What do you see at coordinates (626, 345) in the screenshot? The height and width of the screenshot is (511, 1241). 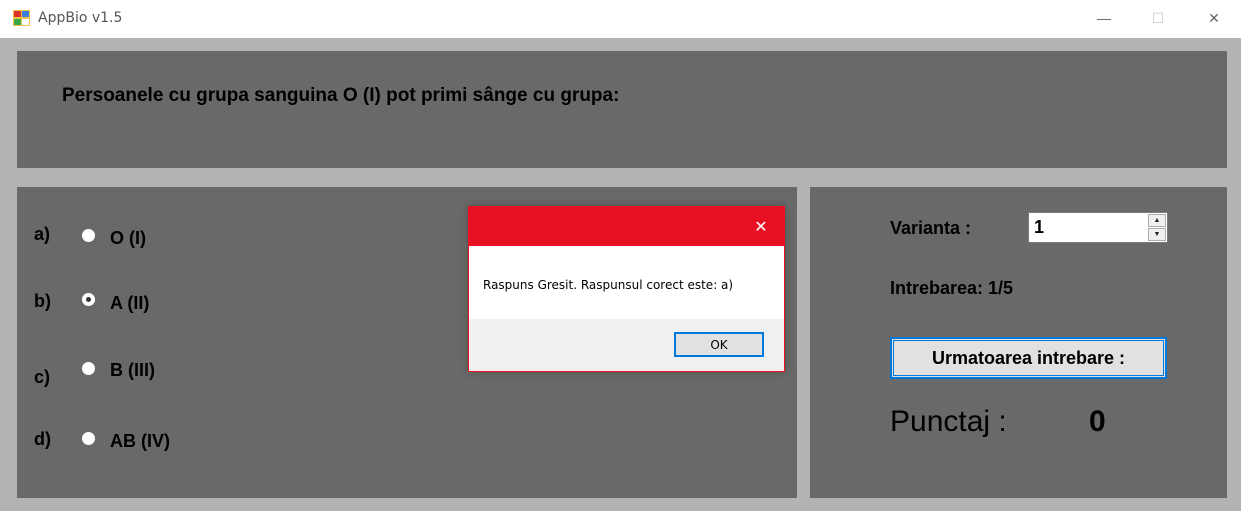 I see `dialog-footer: OK` at bounding box center [626, 345].